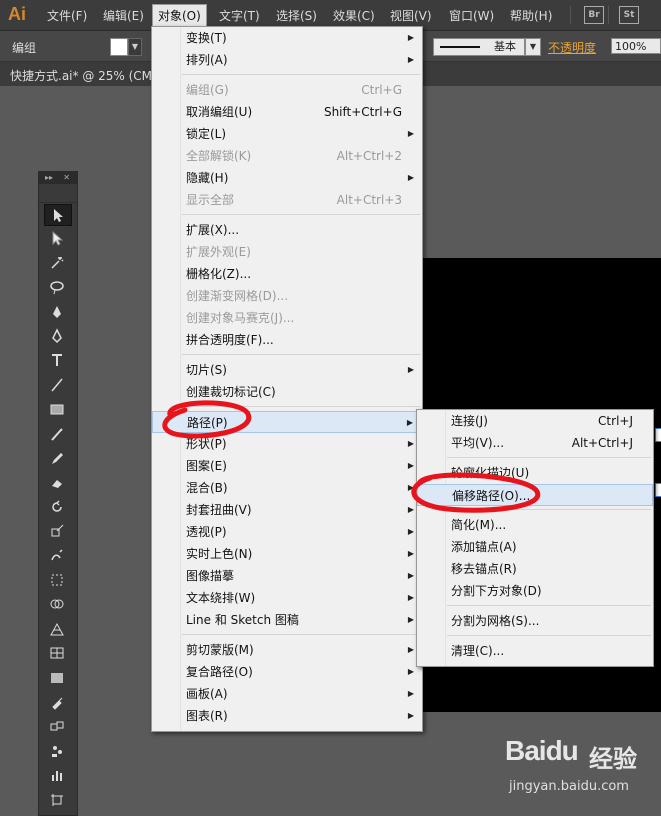 This screenshot has width=661, height=816. What do you see at coordinates (57, 312) in the screenshot?
I see `pen-tool-button` at bounding box center [57, 312].